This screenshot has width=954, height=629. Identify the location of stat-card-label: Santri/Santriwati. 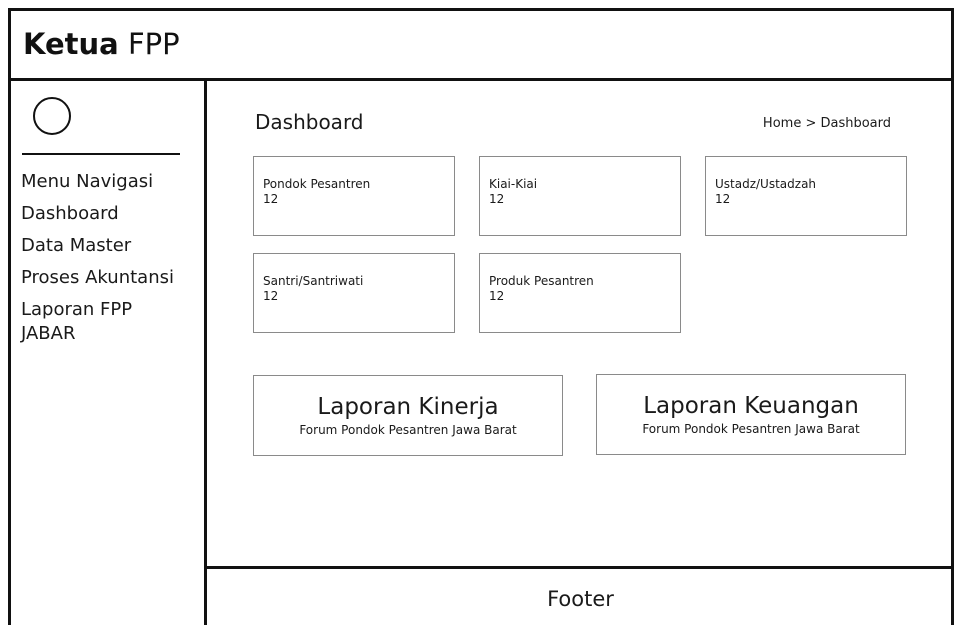
(313, 281).